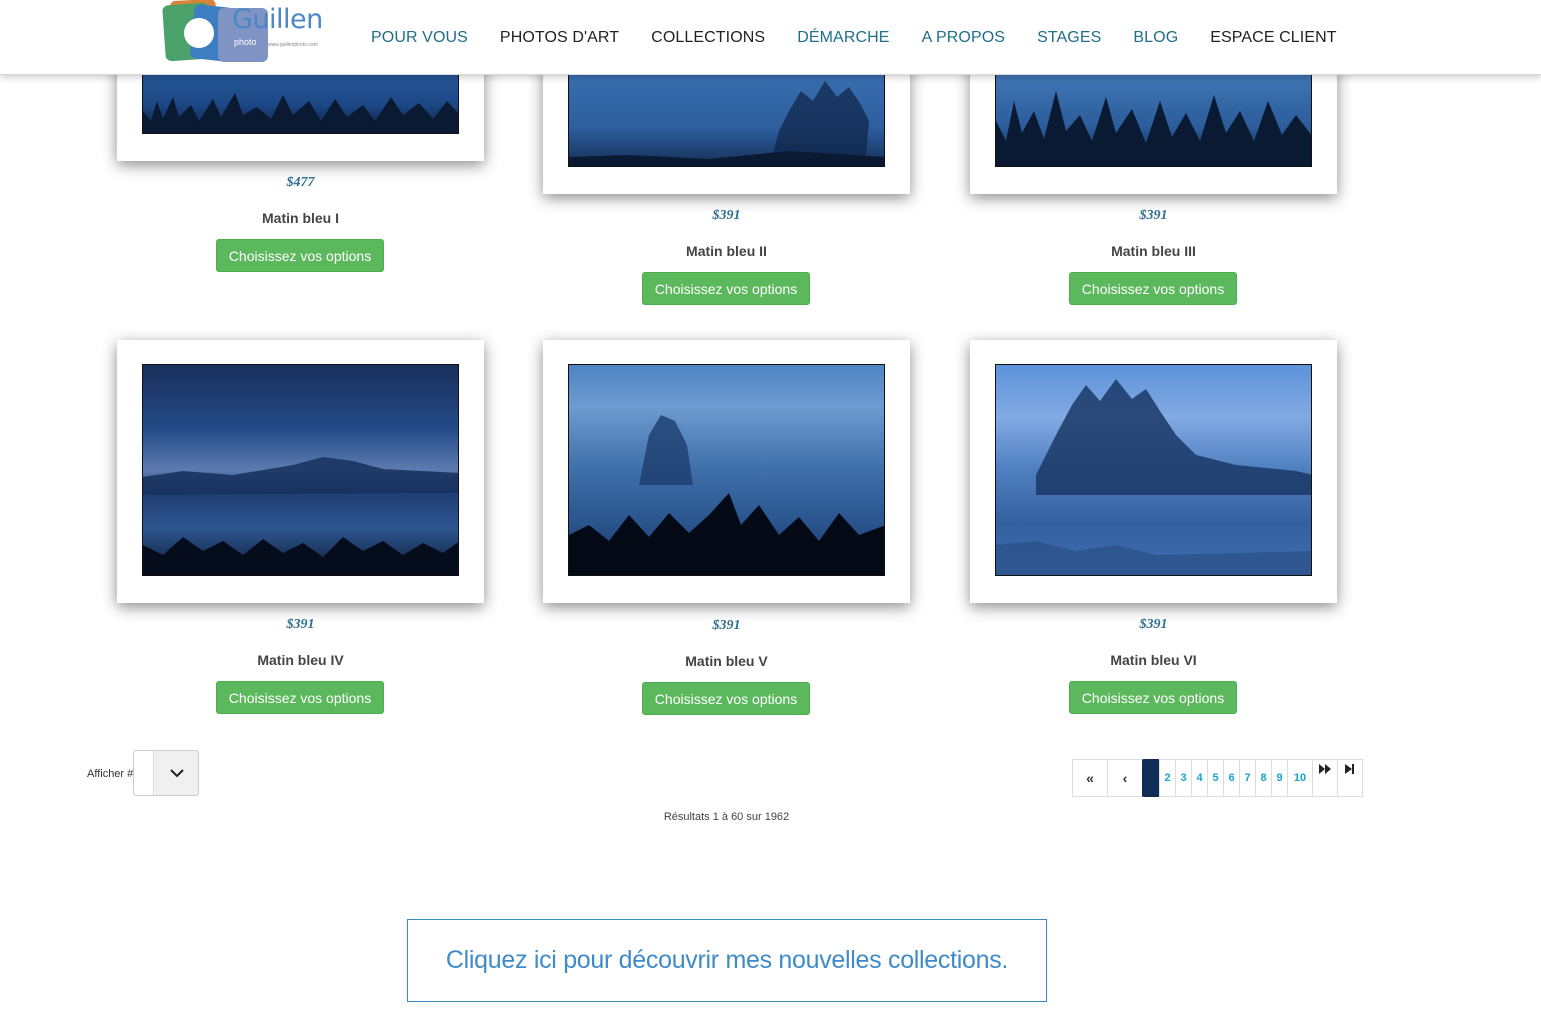  Describe the element at coordinates (1263, 778) in the screenshot. I see `pagination-page: 8` at that location.